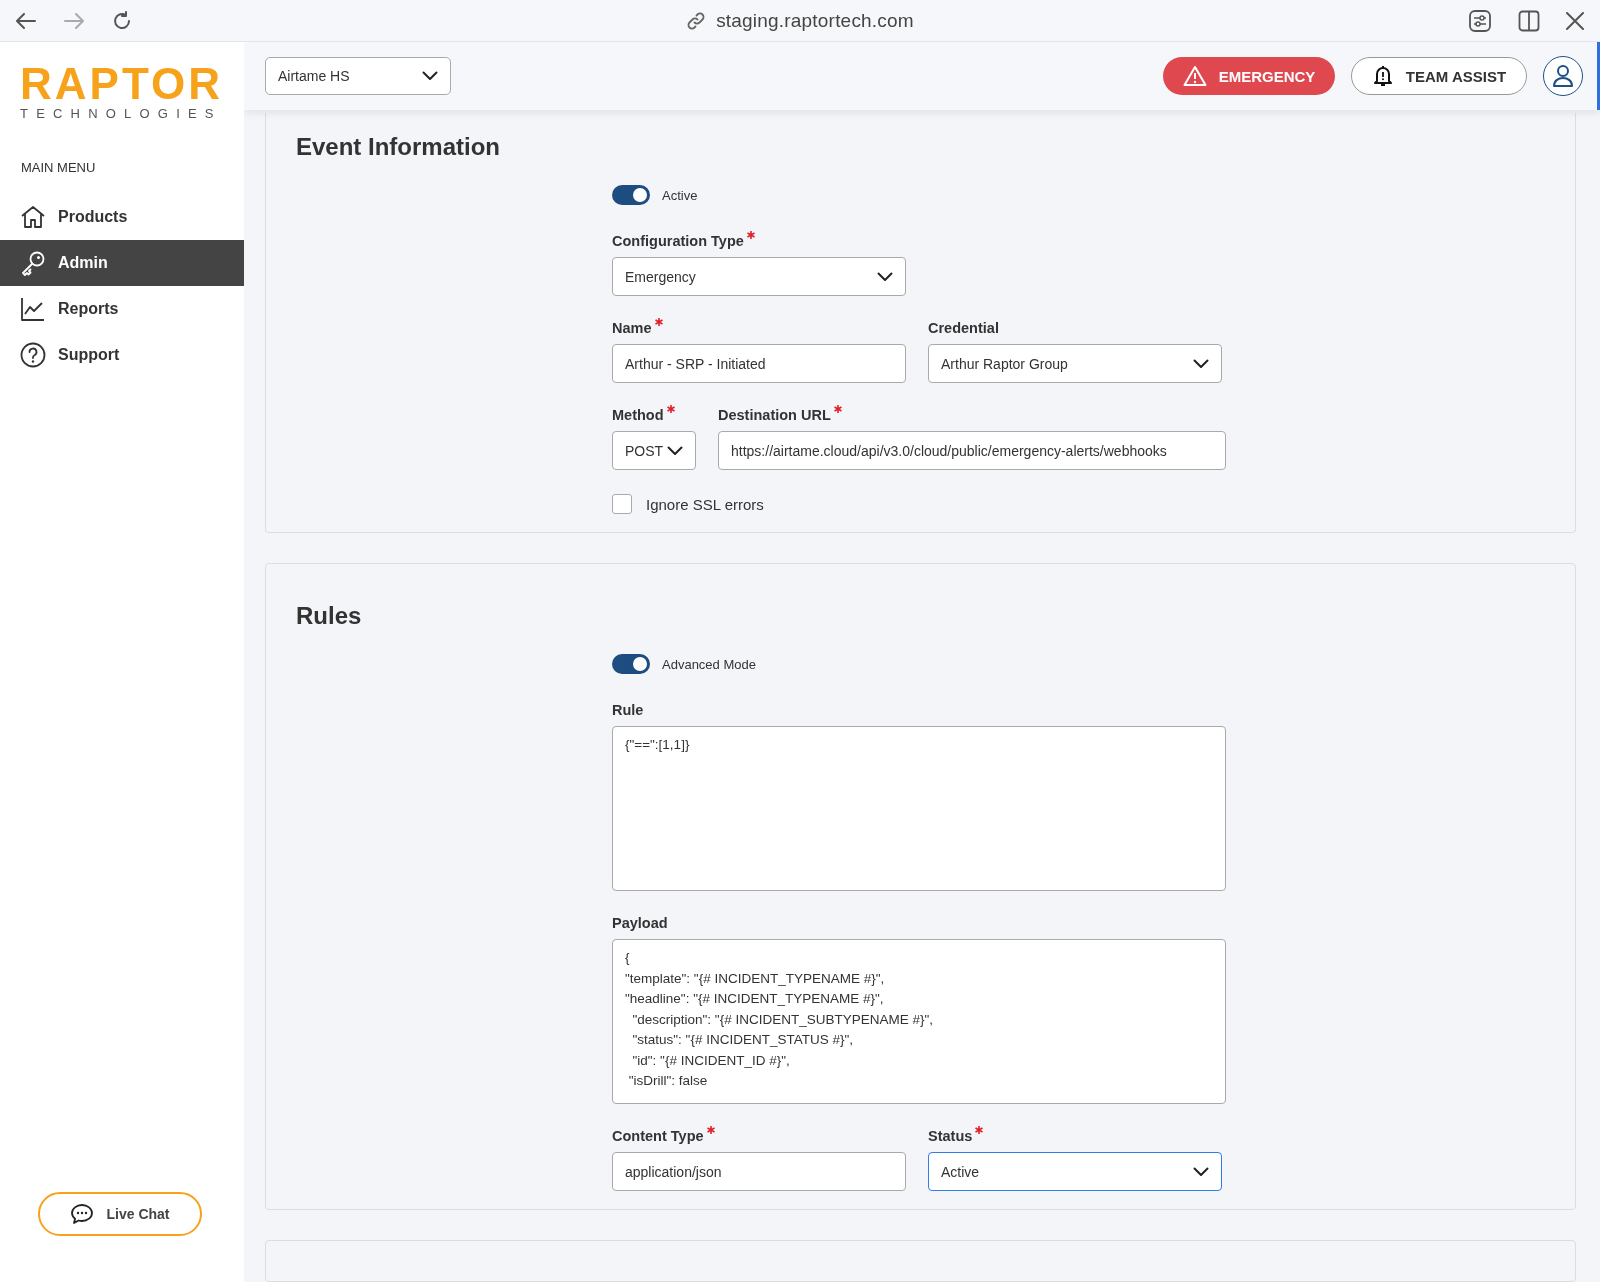 The width and height of the screenshot is (1600, 1282). What do you see at coordinates (26, 20) in the screenshot?
I see `back-icon` at bounding box center [26, 20].